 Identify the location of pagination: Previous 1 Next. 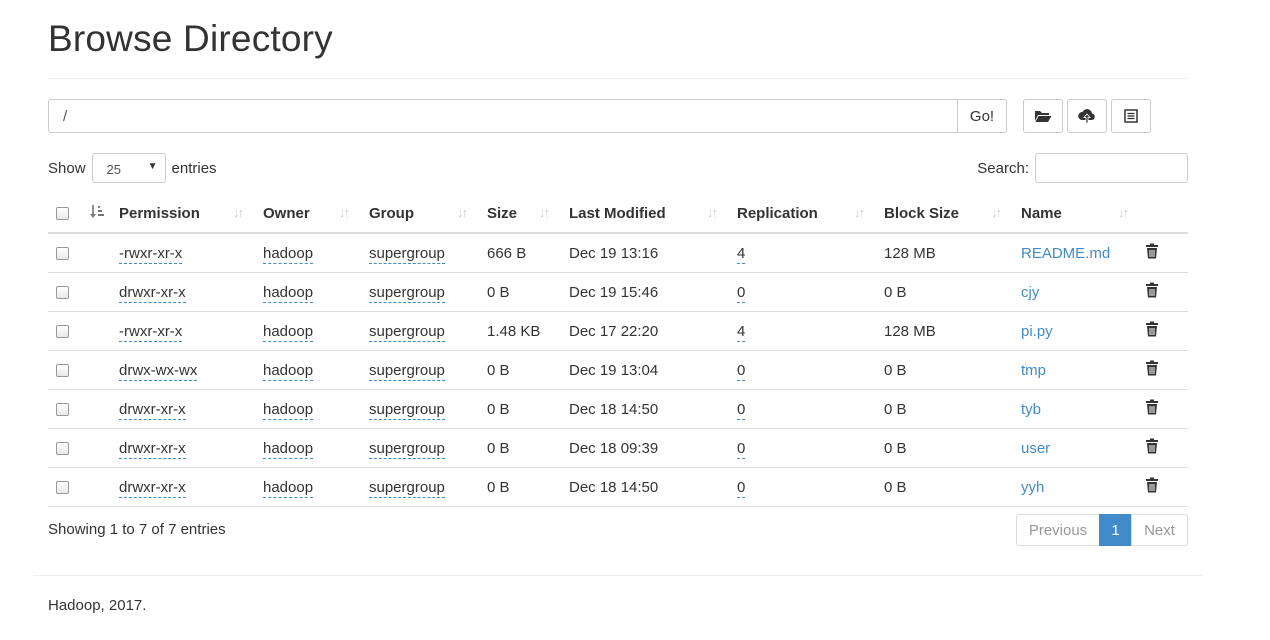
(1102, 530).